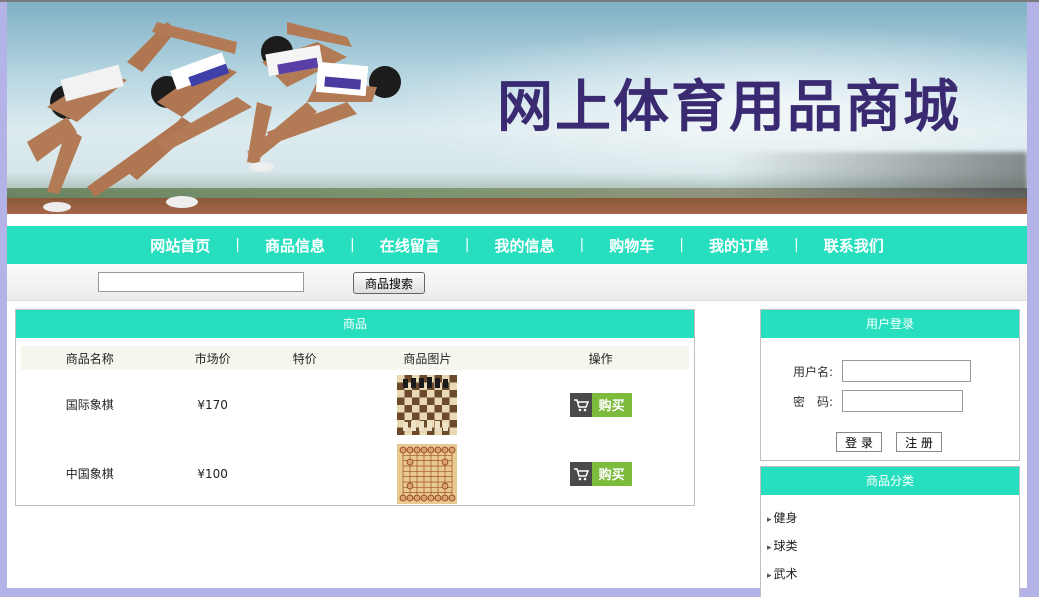 The height and width of the screenshot is (597, 1039). I want to click on username-input, so click(906, 371).